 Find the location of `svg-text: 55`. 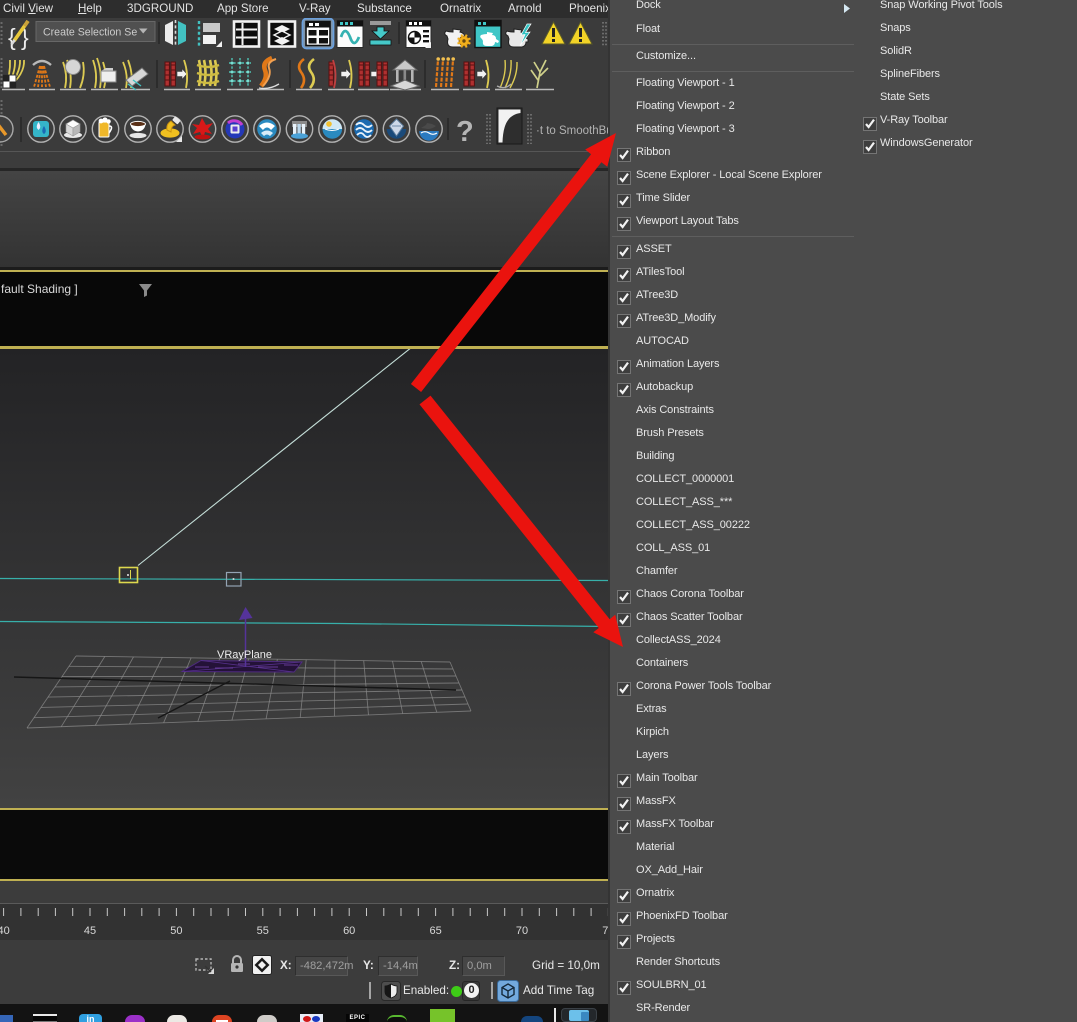

svg-text: 55 is located at coordinates (263, 931).